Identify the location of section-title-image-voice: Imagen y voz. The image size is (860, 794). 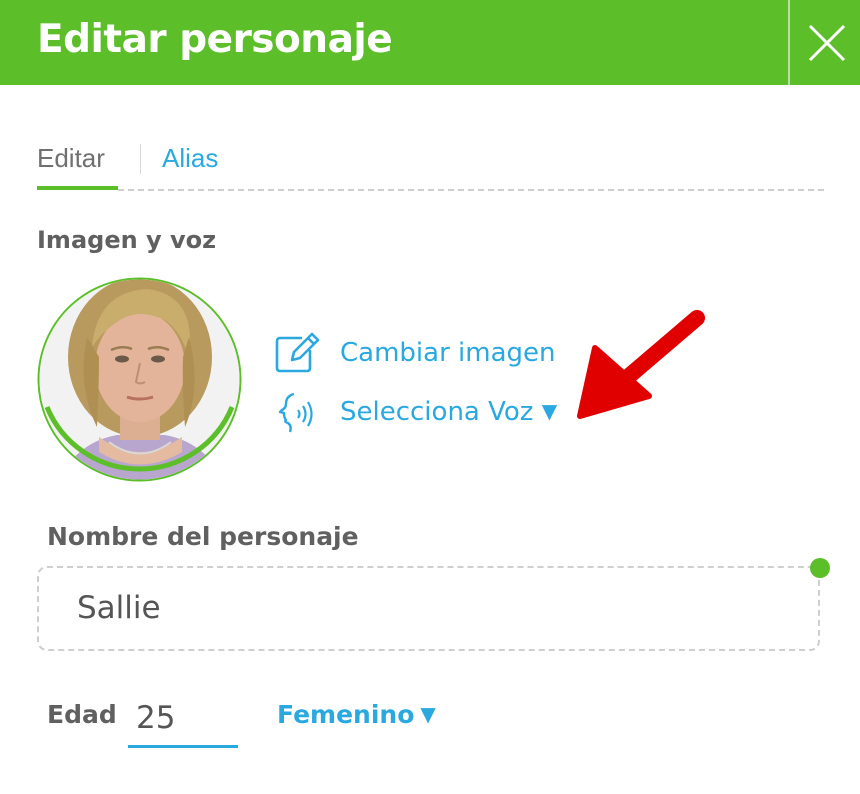
(127, 240).